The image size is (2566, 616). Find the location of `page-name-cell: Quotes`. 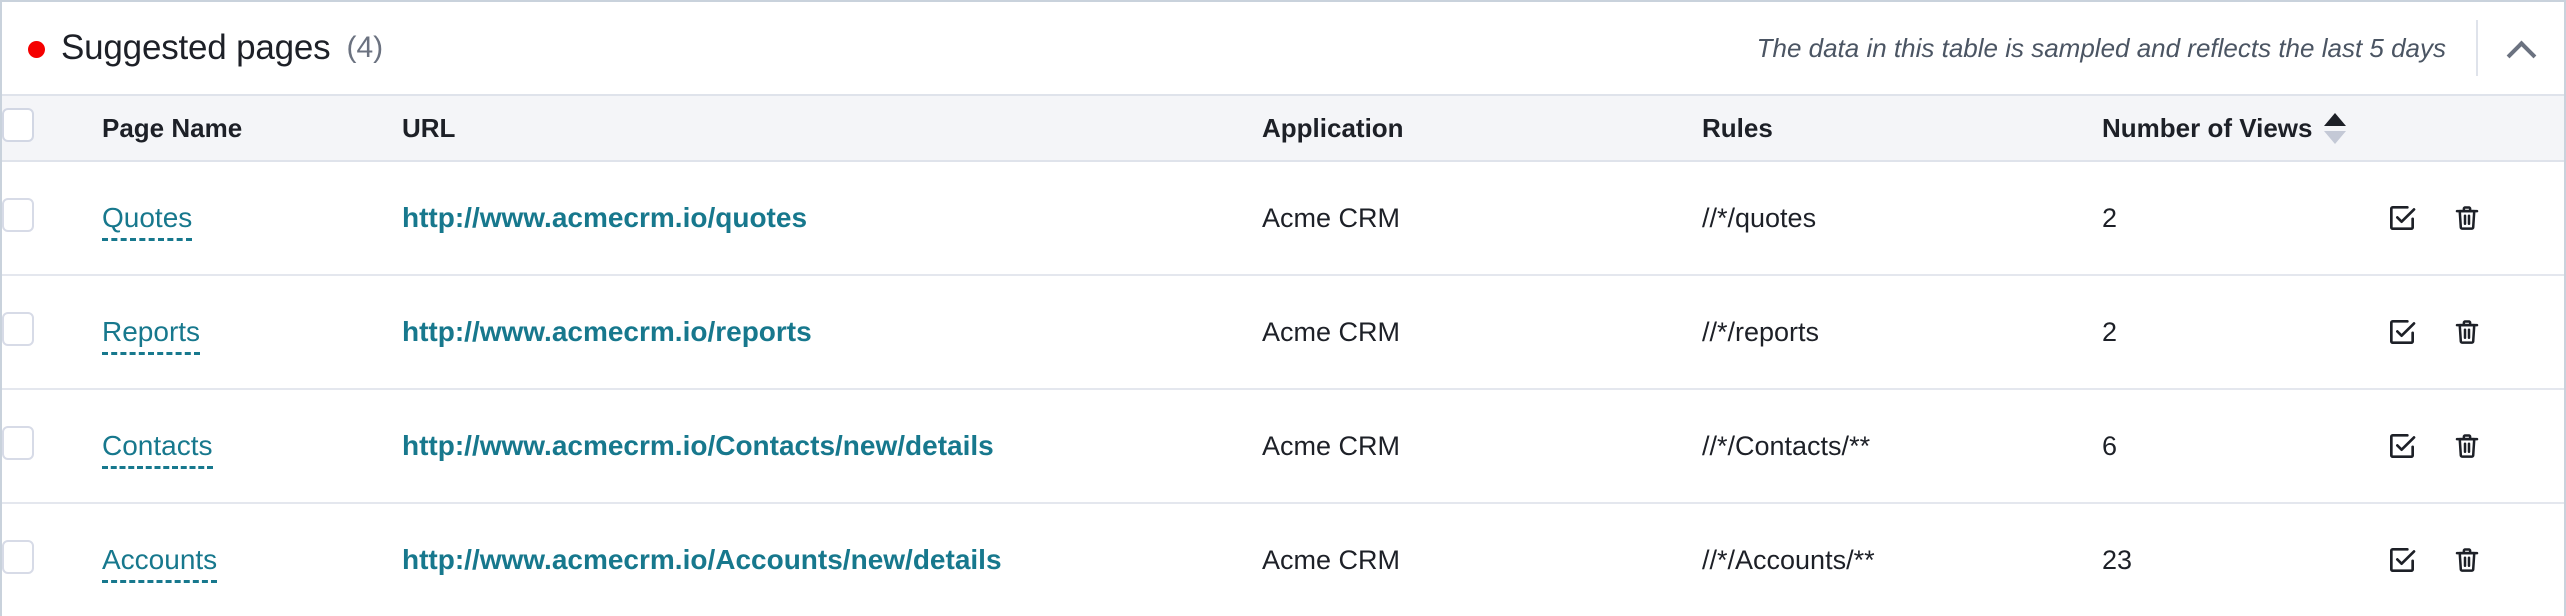

page-name-cell: Quotes is located at coordinates (252, 218).